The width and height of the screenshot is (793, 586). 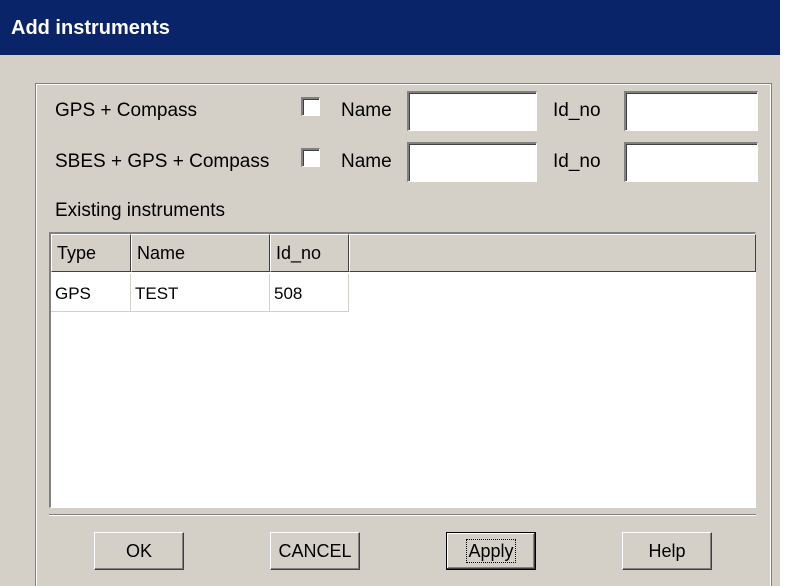 What do you see at coordinates (402, 515) in the screenshot?
I see `separator-highlight` at bounding box center [402, 515].